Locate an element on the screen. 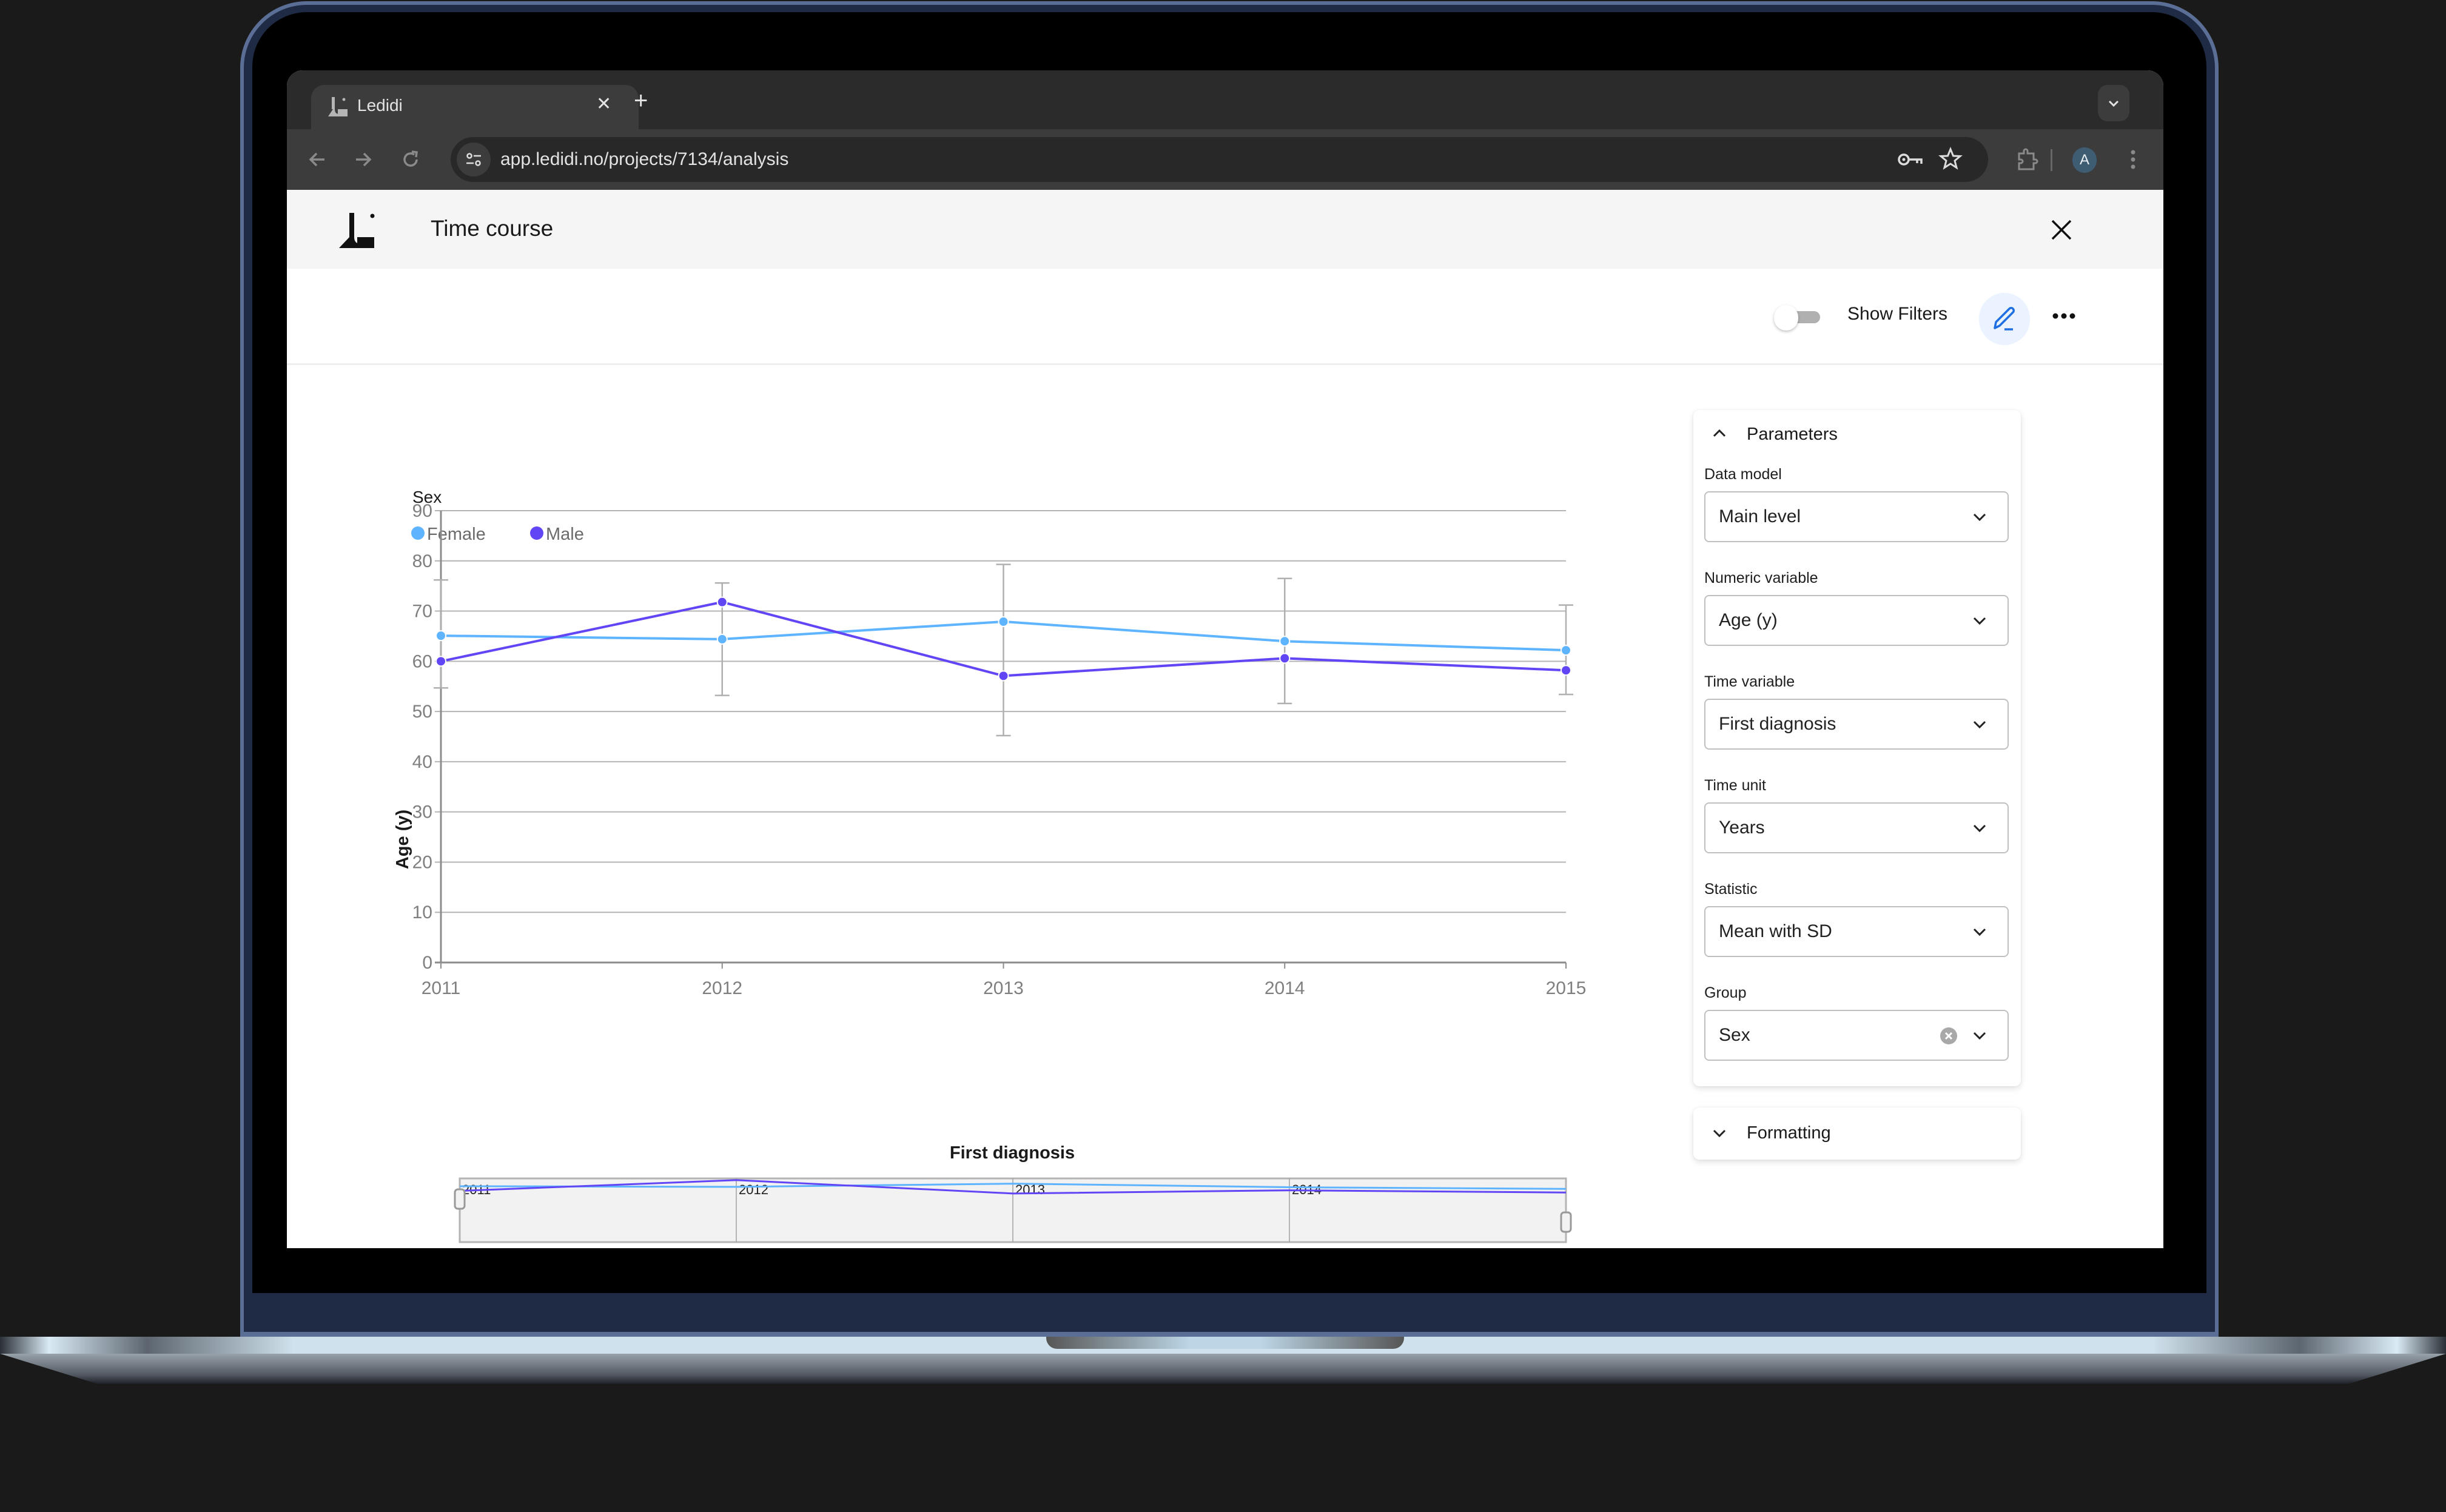  back-icon is located at coordinates (317, 159).